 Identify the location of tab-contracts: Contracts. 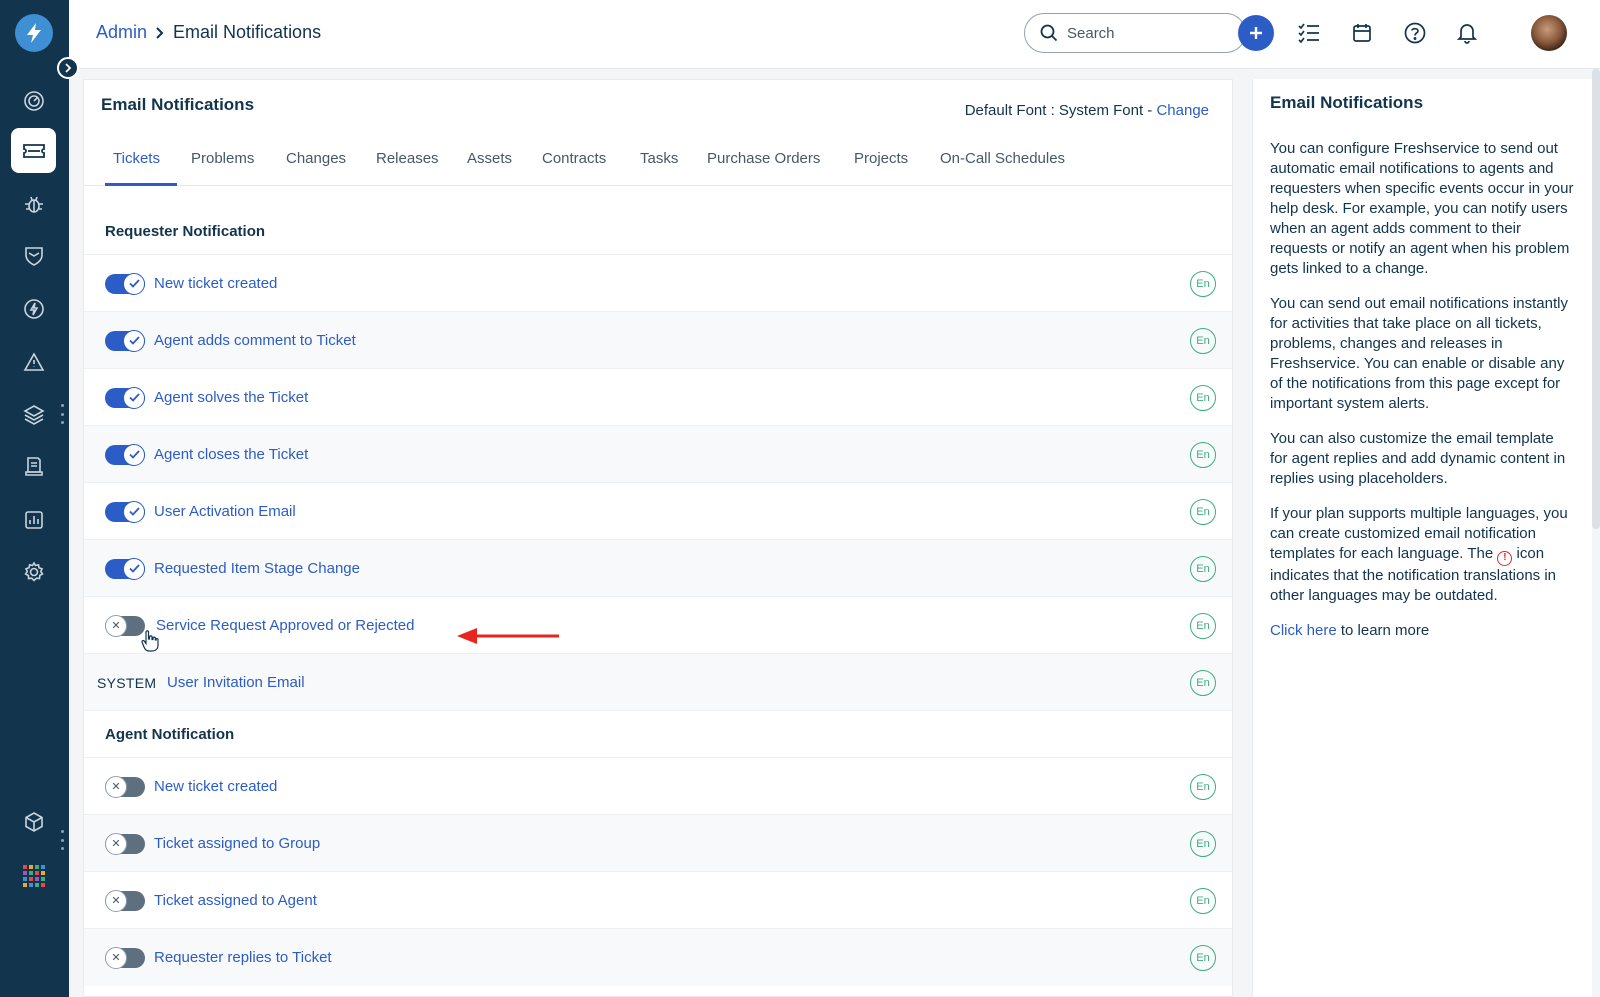
(574, 158).